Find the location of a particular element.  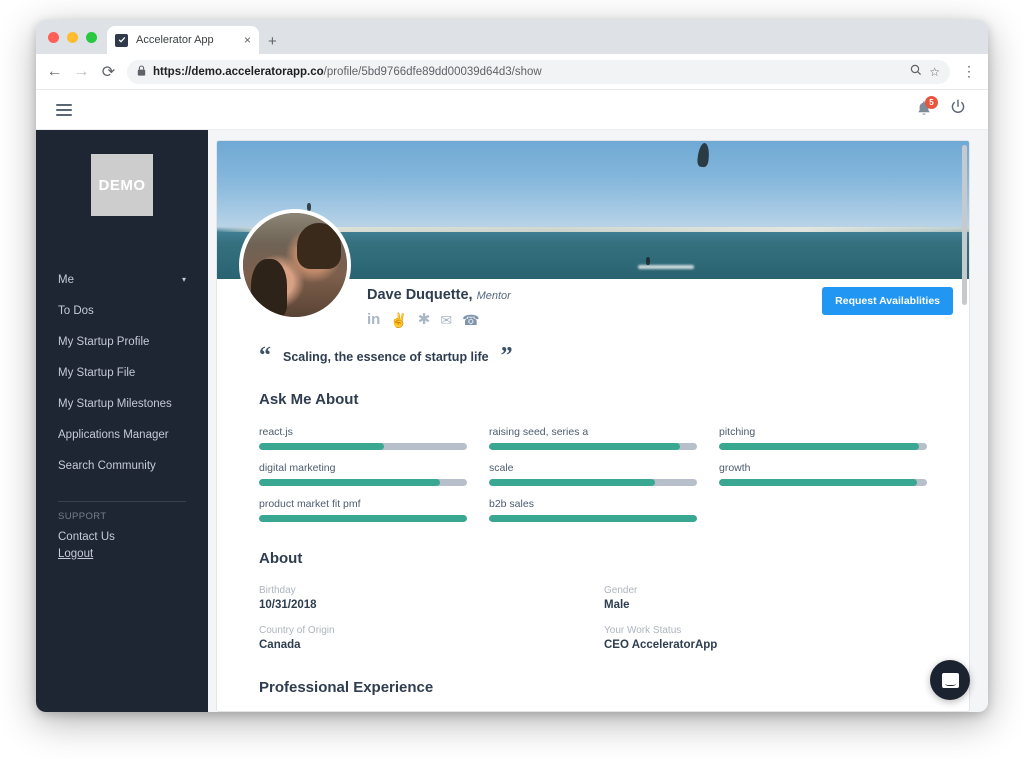

angellist-icon: ✌ is located at coordinates (398, 320).